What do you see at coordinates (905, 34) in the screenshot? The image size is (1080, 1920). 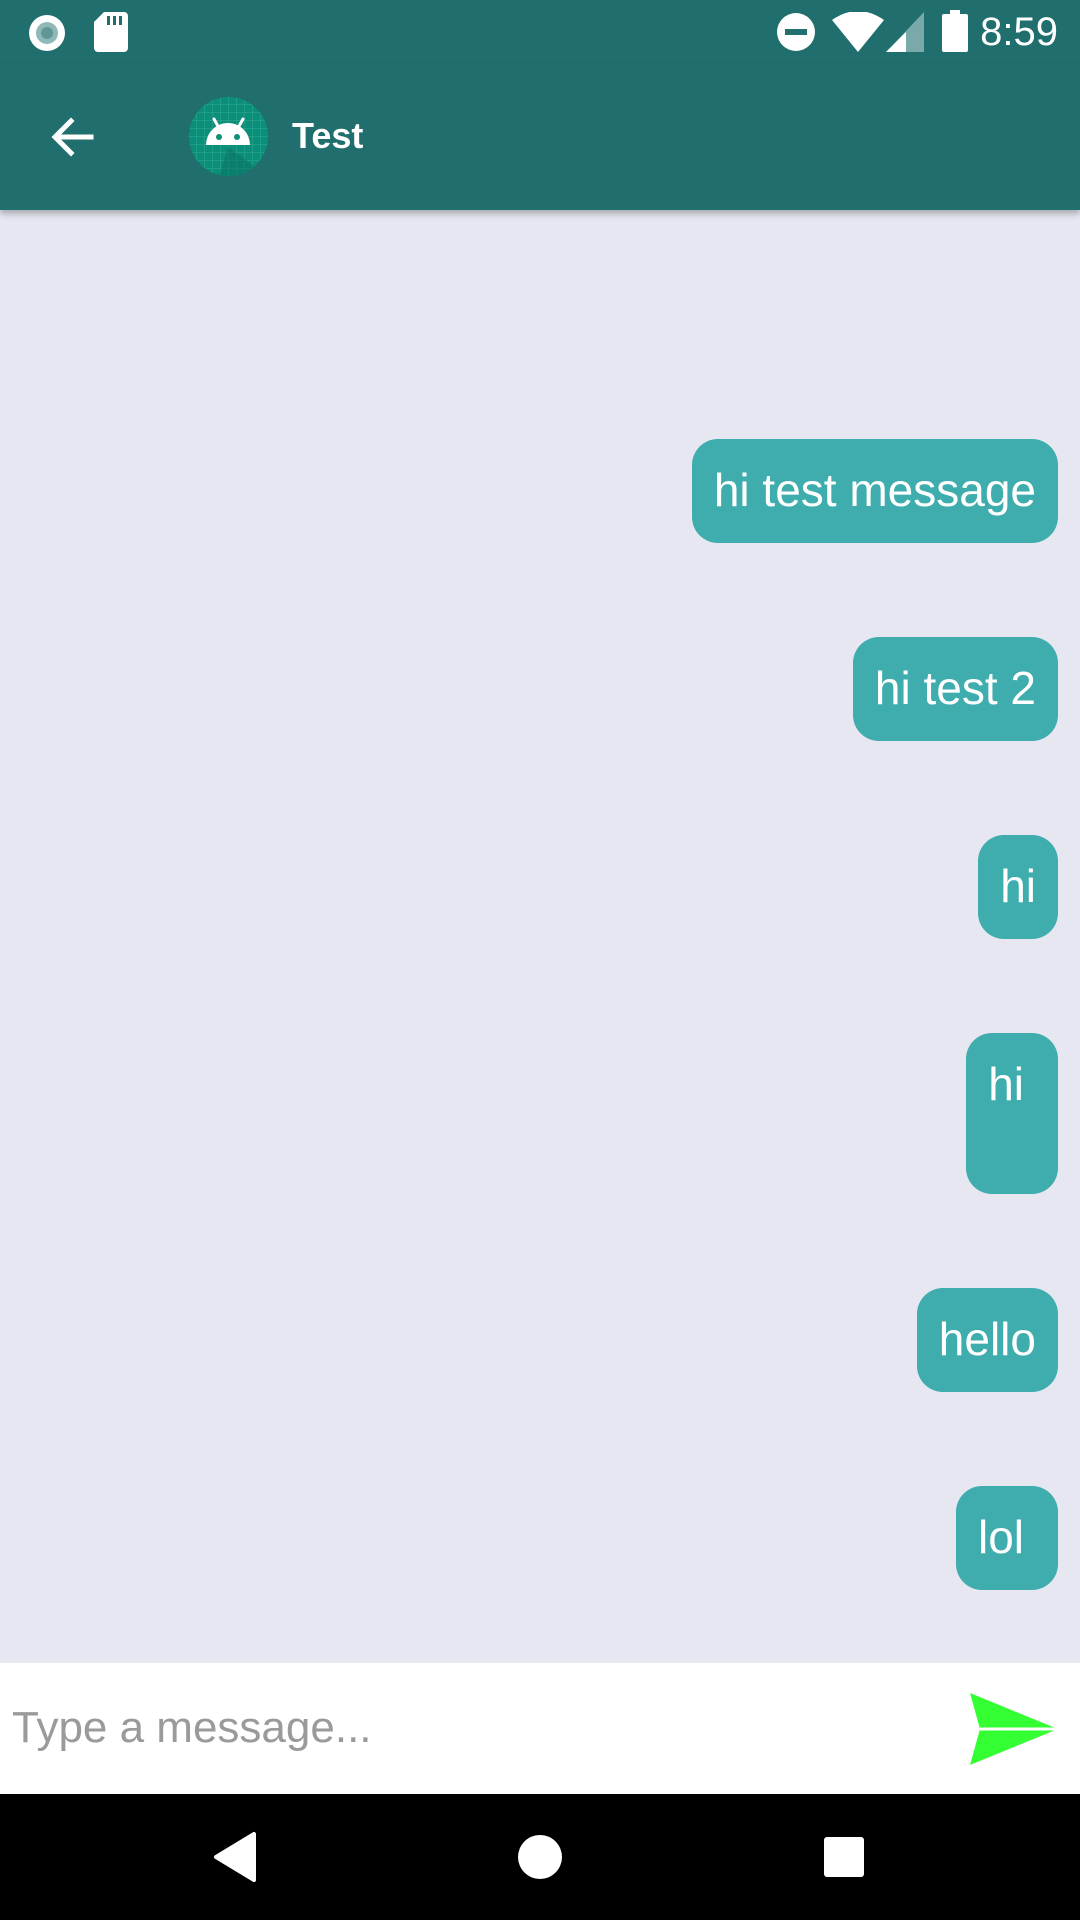 I see `cell-signal-icon` at bounding box center [905, 34].